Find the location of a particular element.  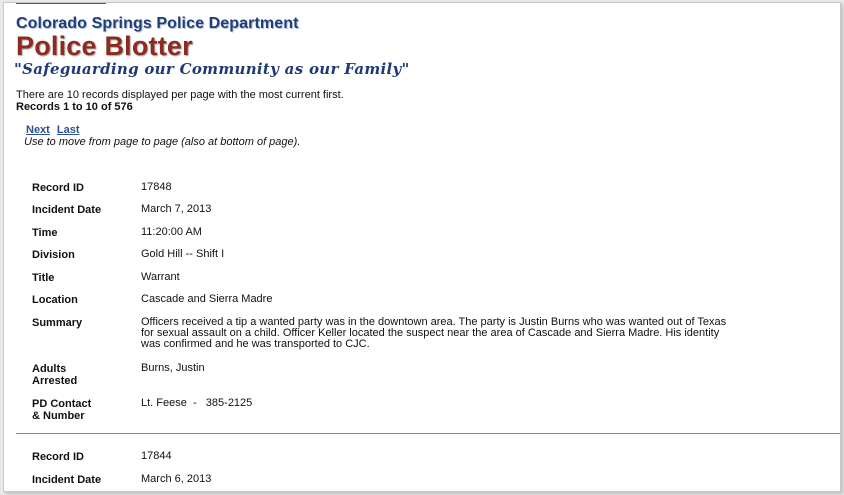

page-title: Police Blotter is located at coordinates (104, 46).